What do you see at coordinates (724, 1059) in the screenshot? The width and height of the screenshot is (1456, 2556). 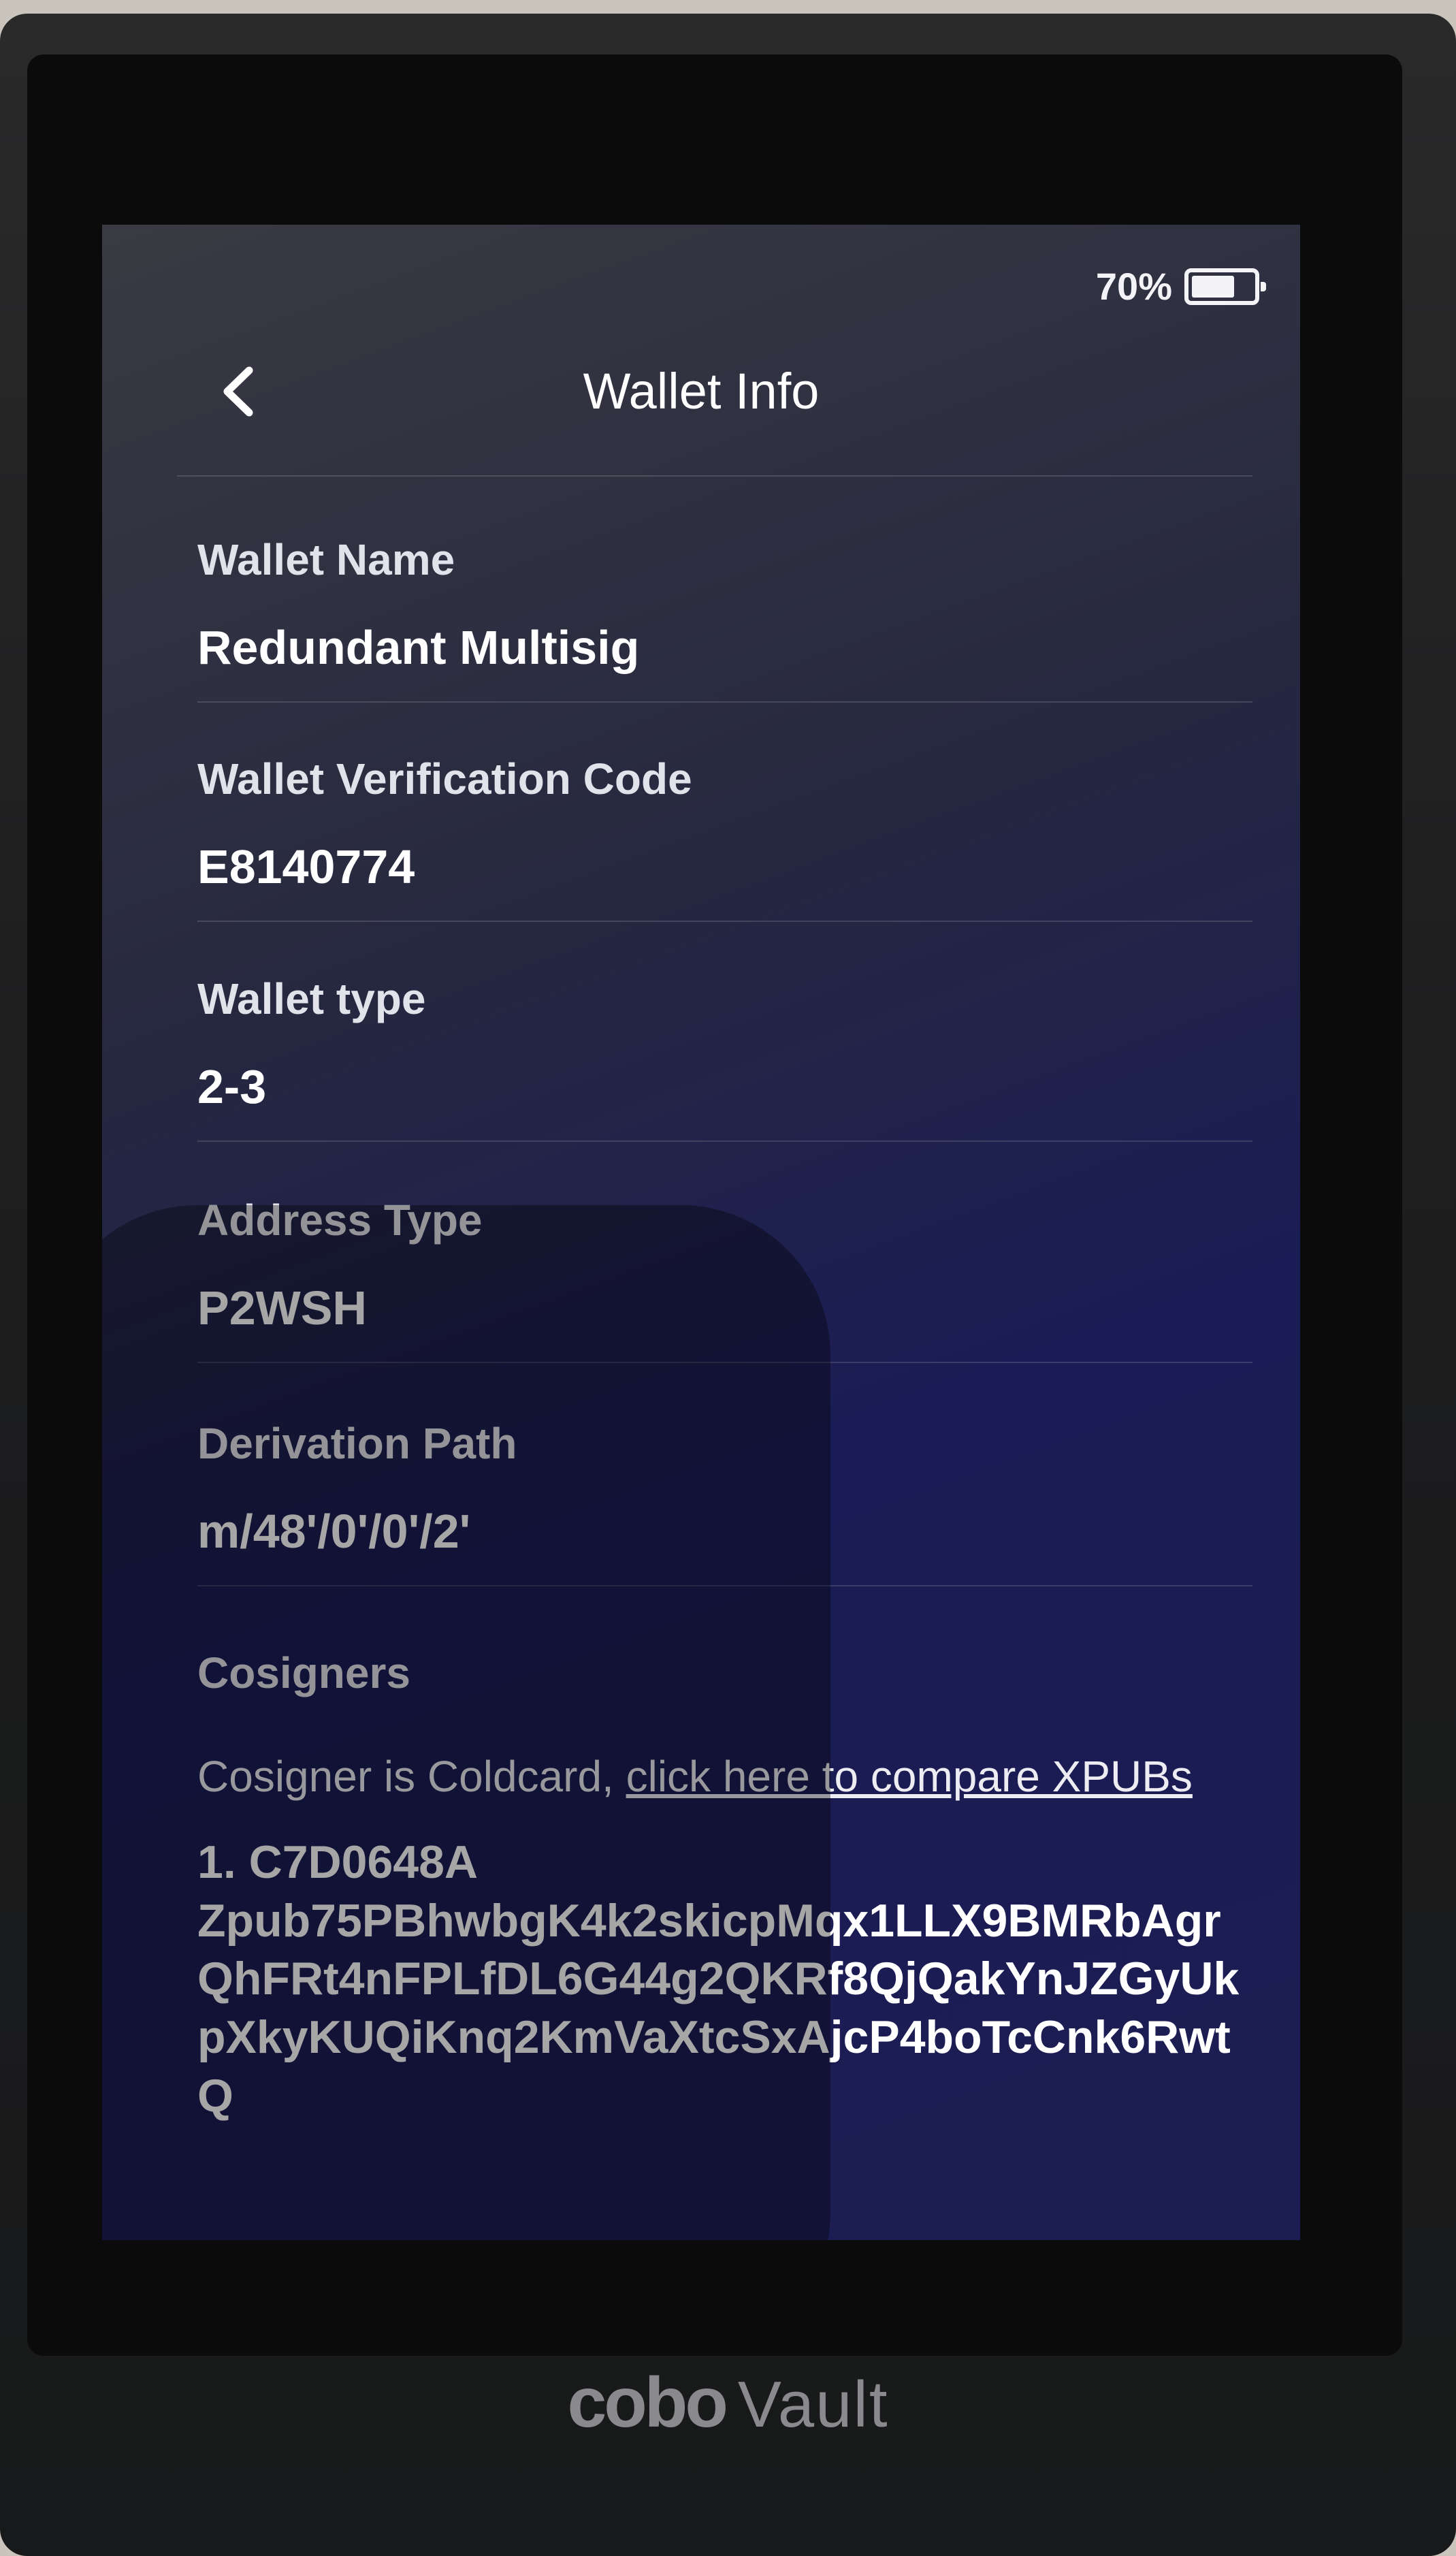 I see `wallet-type-section: Wallet type 2-3` at bounding box center [724, 1059].